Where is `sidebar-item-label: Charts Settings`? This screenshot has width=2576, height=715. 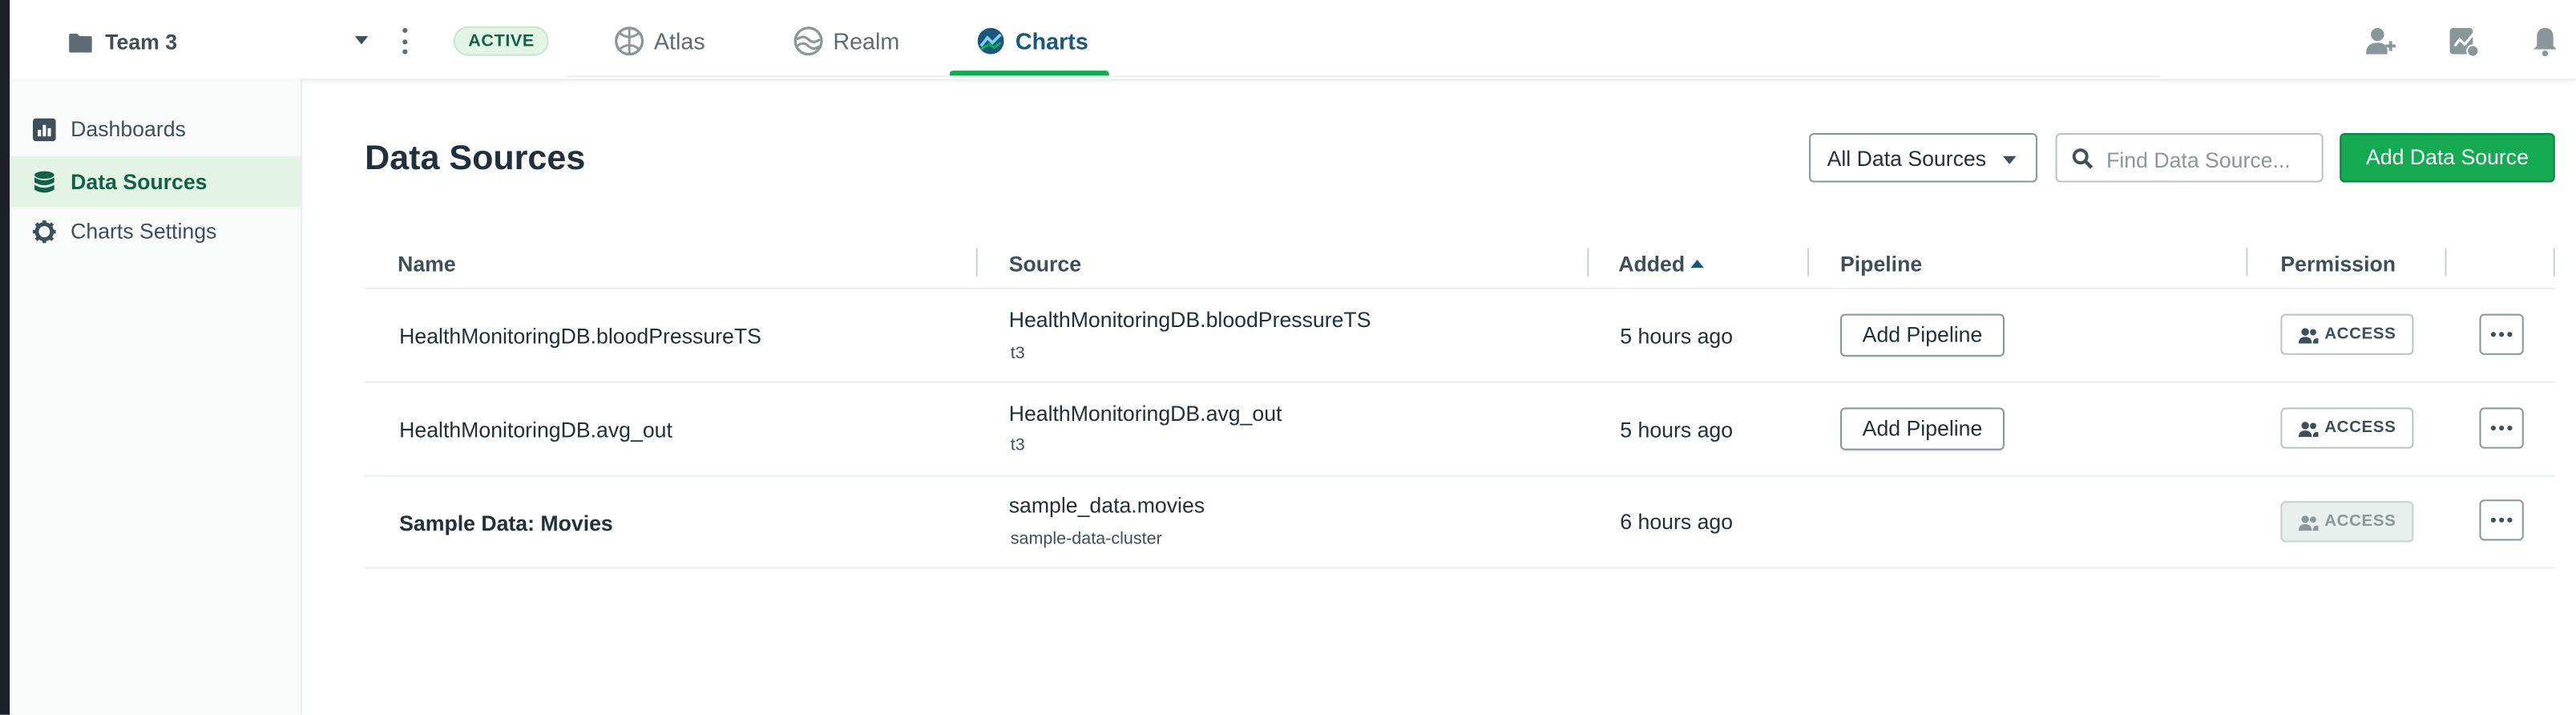 sidebar-item-label: Charts Settings is located at coordinates (144, 231).